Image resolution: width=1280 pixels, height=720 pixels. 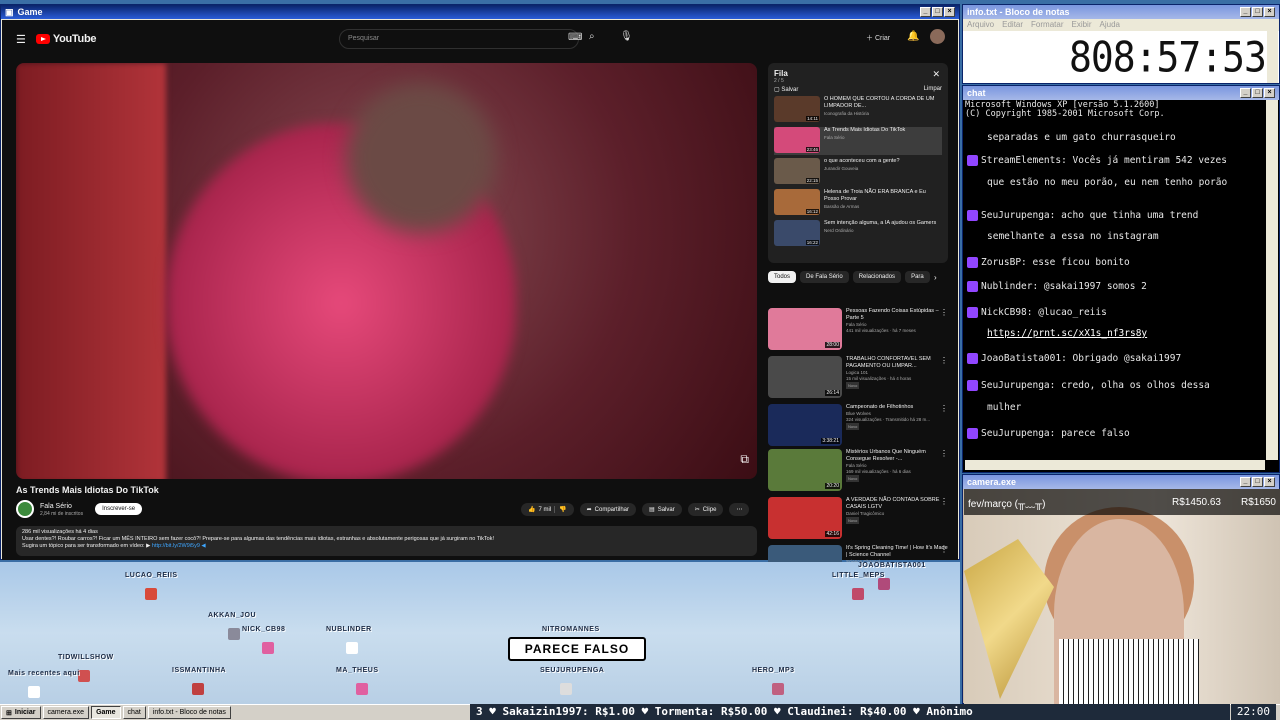 What do you see at coordinates (119, 509) in the screenshot?
I see `subscribe-button: Inscrever-se` at bounding box center [119, 509].